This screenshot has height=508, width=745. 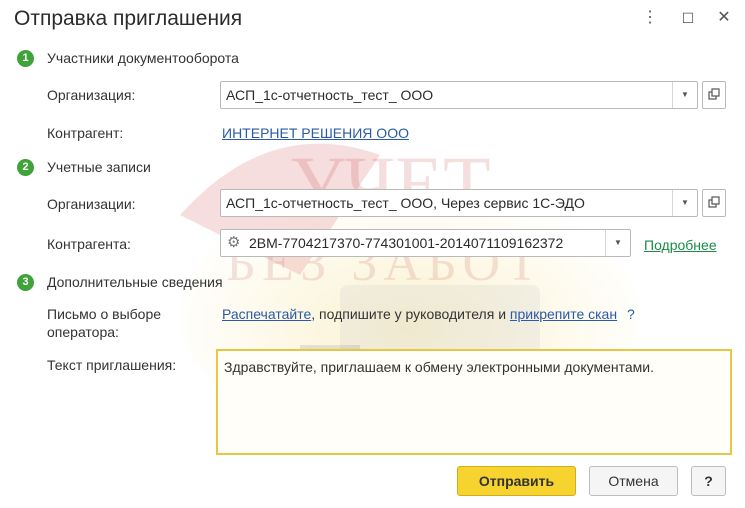 What do you see at coordinates (688, 18) in the screenshot?
I see `maximize-icon: ☐` at bounding box center [688, 18].